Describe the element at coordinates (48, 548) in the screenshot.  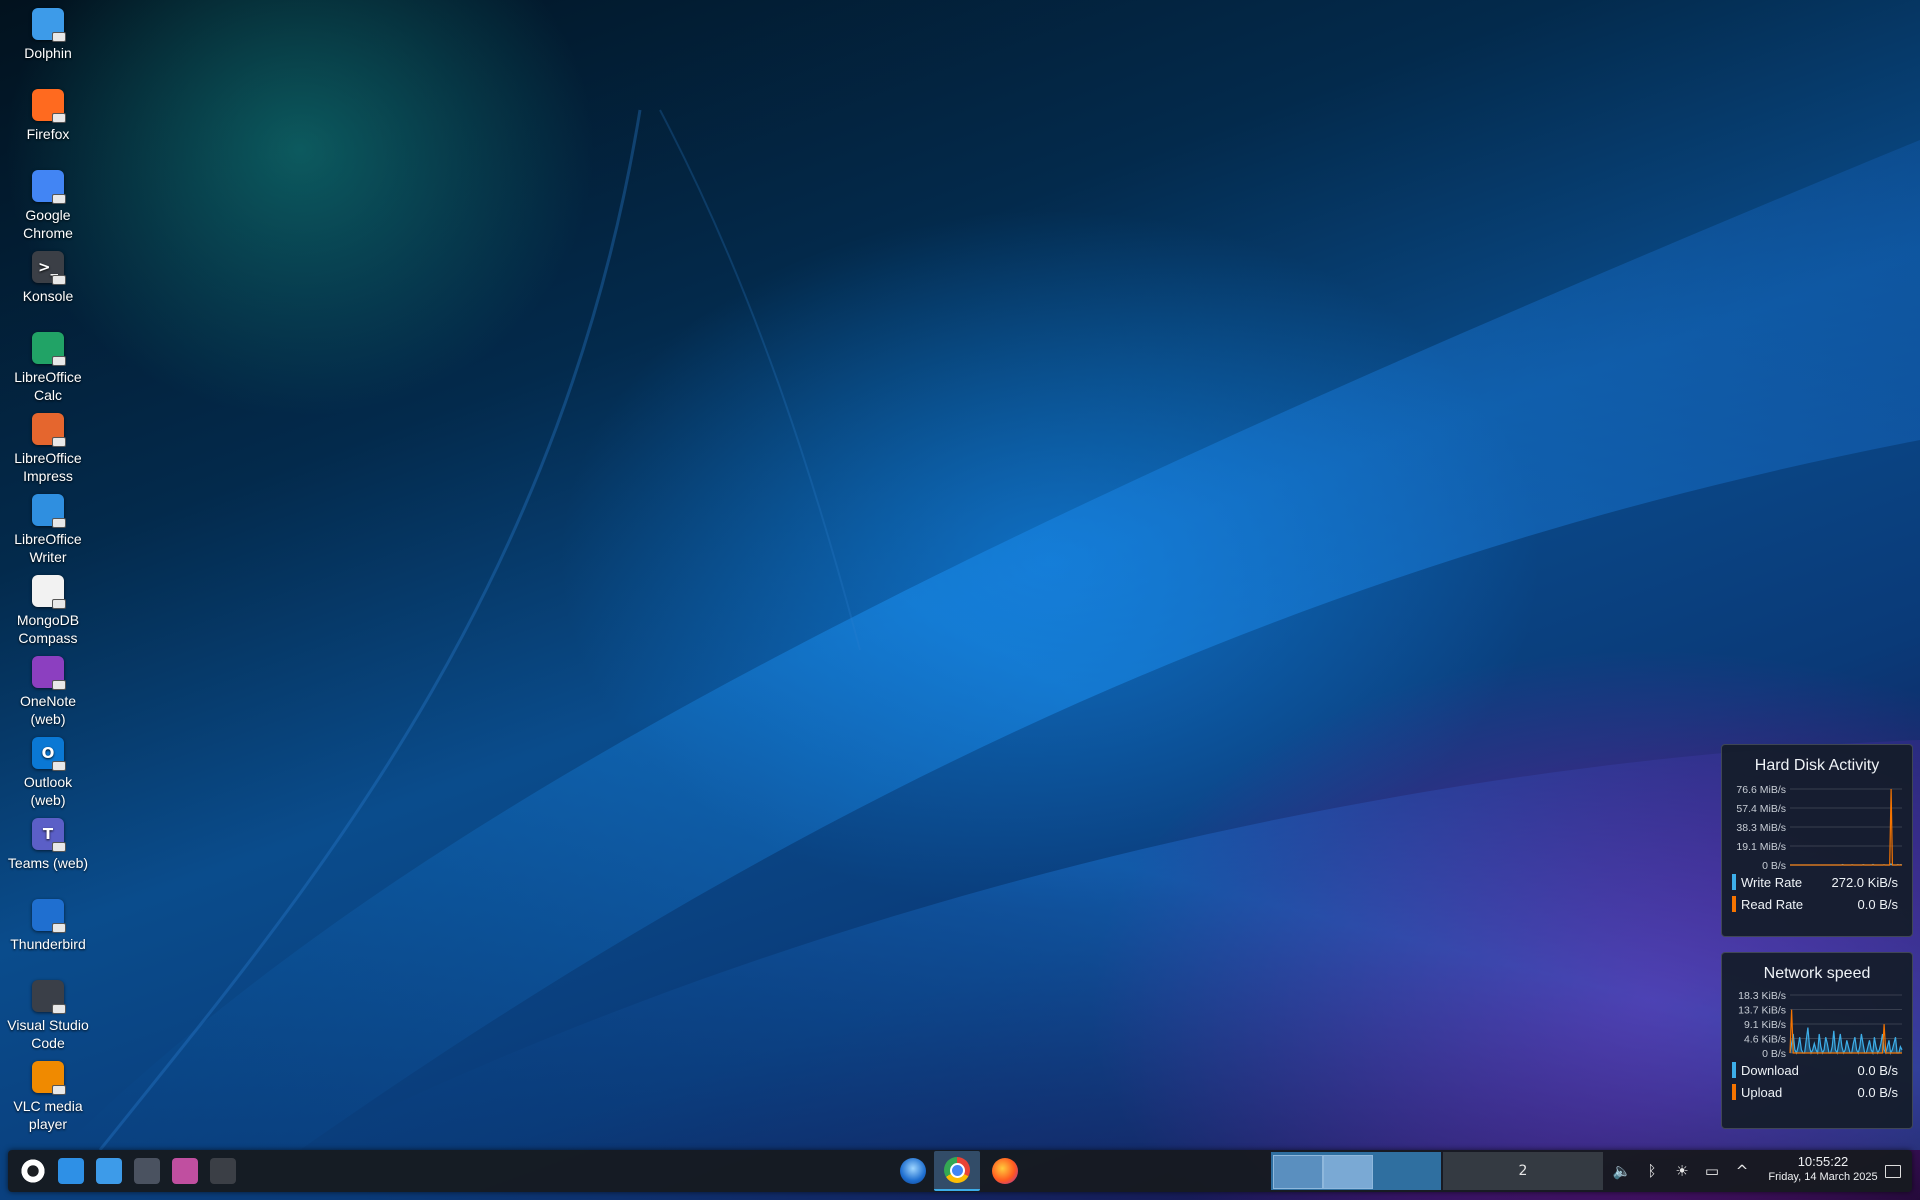
I see `desktop-icon-label: LibreOffice Writer` at that location.